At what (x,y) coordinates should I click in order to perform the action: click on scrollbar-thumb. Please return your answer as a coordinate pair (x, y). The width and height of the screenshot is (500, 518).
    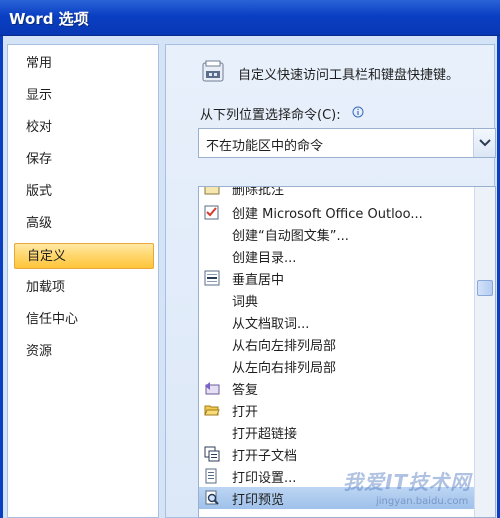
    Looking at the image, I should click on (485, 288).